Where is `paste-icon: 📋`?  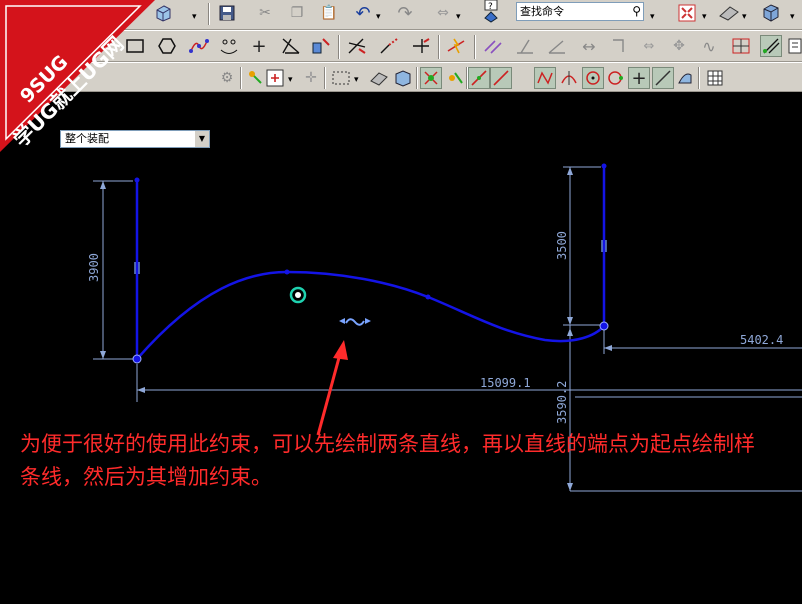 paste-icon: 📋 is located at coordinates (329, 13).